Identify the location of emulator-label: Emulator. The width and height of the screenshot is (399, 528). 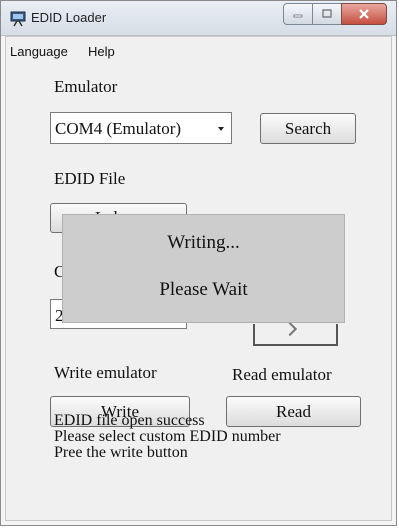
(86, 86).